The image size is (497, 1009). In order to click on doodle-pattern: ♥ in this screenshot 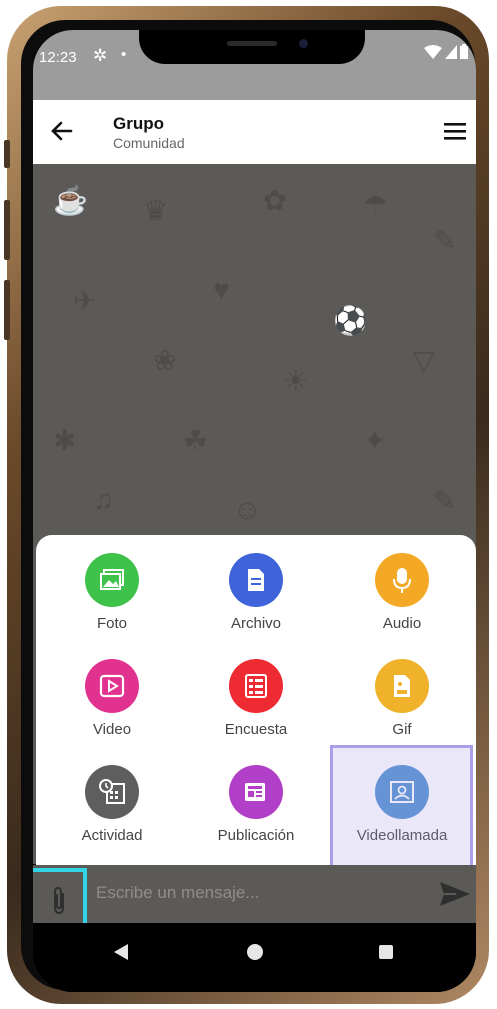, I will do `click(221, 289)`.